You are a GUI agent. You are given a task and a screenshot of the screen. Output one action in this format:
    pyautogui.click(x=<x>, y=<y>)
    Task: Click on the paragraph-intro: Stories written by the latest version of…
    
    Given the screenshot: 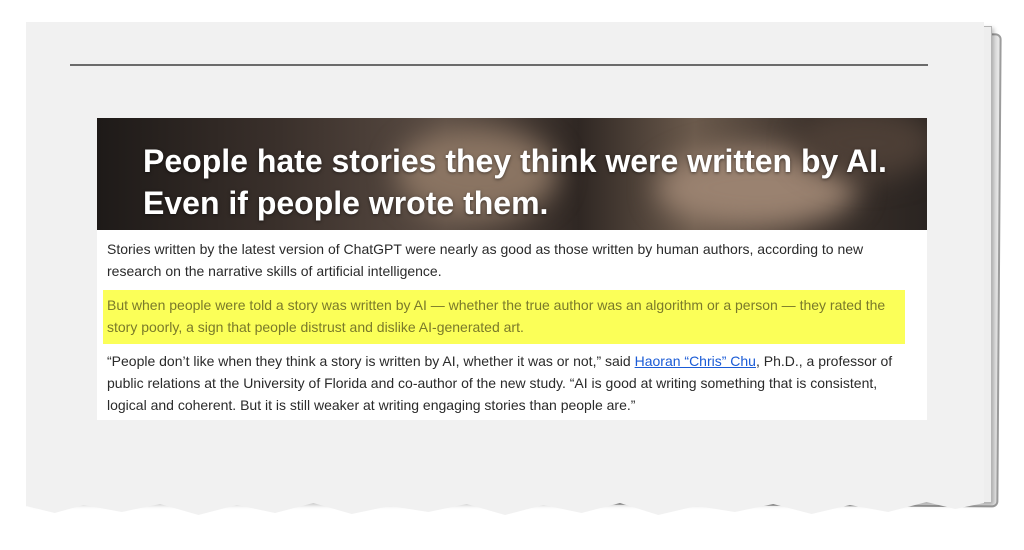 What is the action you would take?
    pyautogui.click(x=485, y=260)
    